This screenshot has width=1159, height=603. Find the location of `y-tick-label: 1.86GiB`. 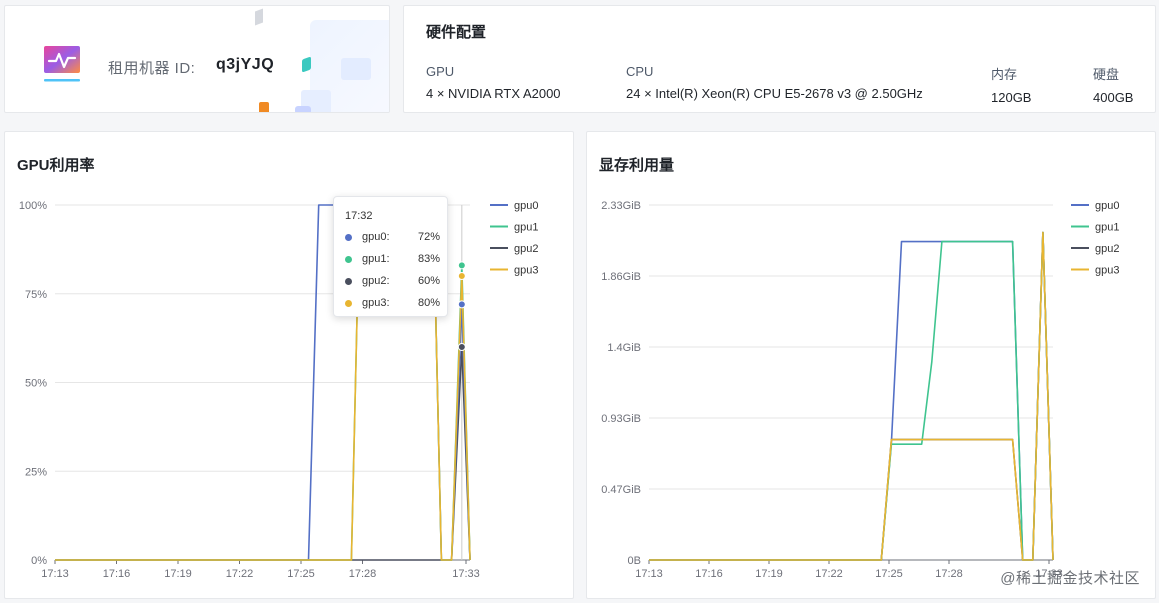

y-tick-label: 1.86GiB is located at coordinates (621, 277).